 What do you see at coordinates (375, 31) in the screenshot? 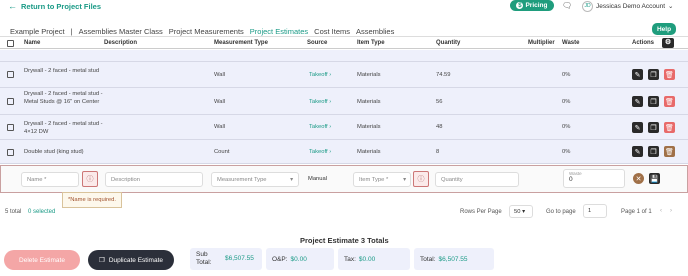
I see `tab-assemblies: Assemblies` at bounding box center [375, 31].